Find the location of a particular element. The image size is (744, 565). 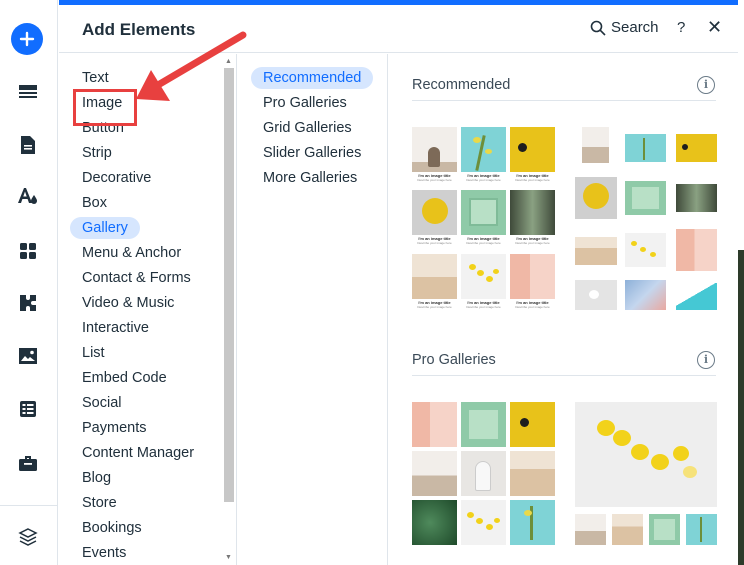

portfolio-button is located at coordinates (28, 463).